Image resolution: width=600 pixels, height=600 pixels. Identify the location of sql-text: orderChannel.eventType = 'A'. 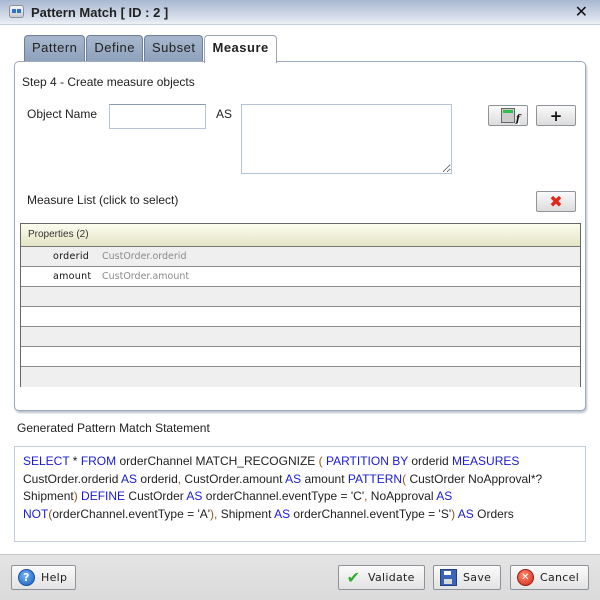
(131, 513).